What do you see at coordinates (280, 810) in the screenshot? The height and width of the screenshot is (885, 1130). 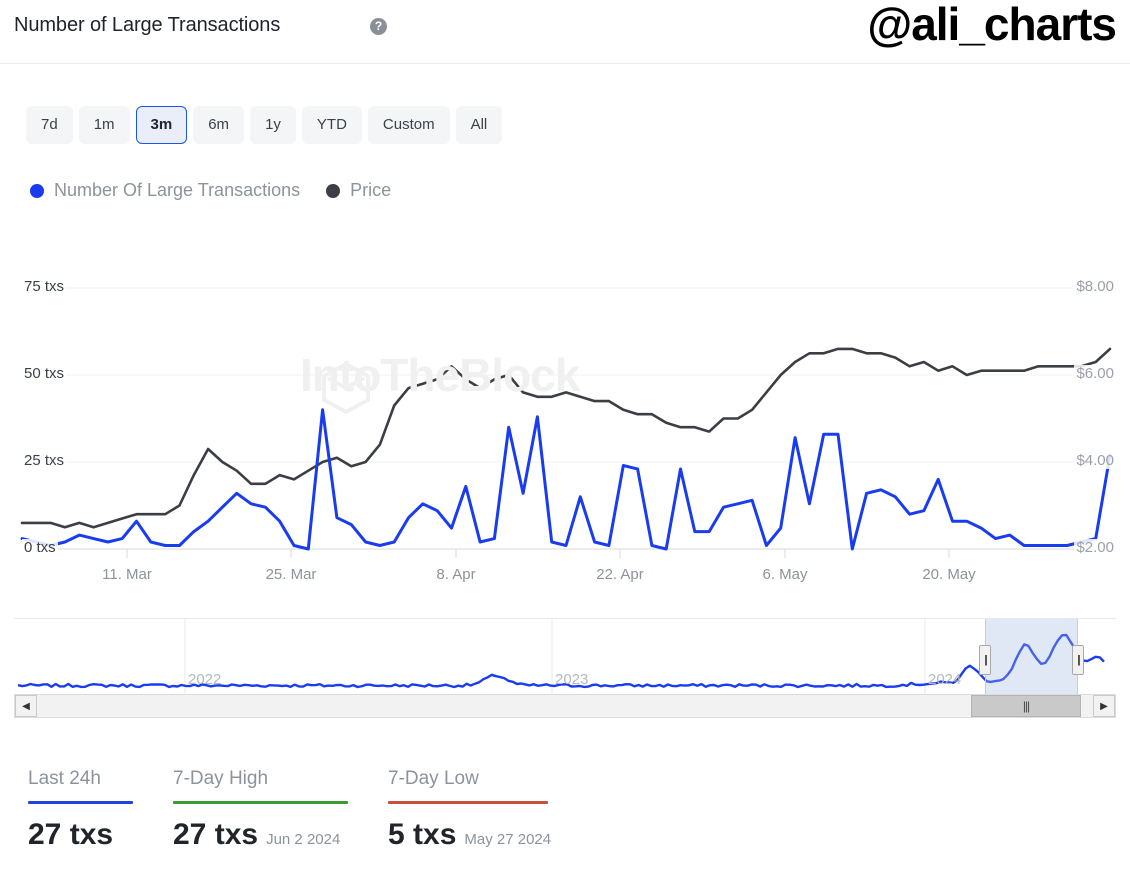 I see `stat-card-1: 7-Day High 27 txs Jun 2 2024` at bounding box center [280, 810].